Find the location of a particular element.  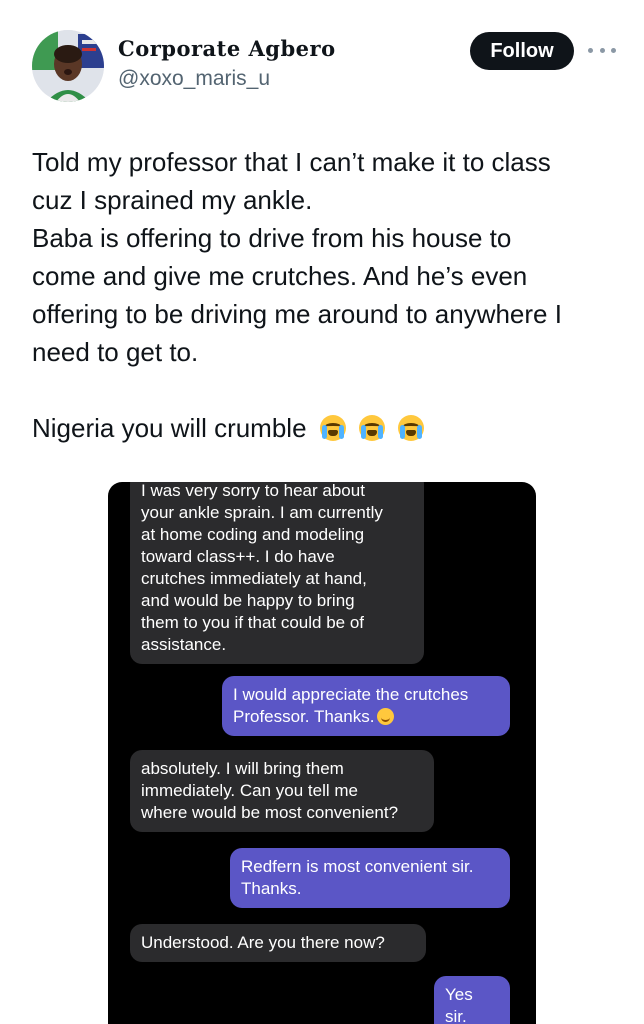

message-line: Redfern is most convenient sir. is located at coordinates (357, 866).